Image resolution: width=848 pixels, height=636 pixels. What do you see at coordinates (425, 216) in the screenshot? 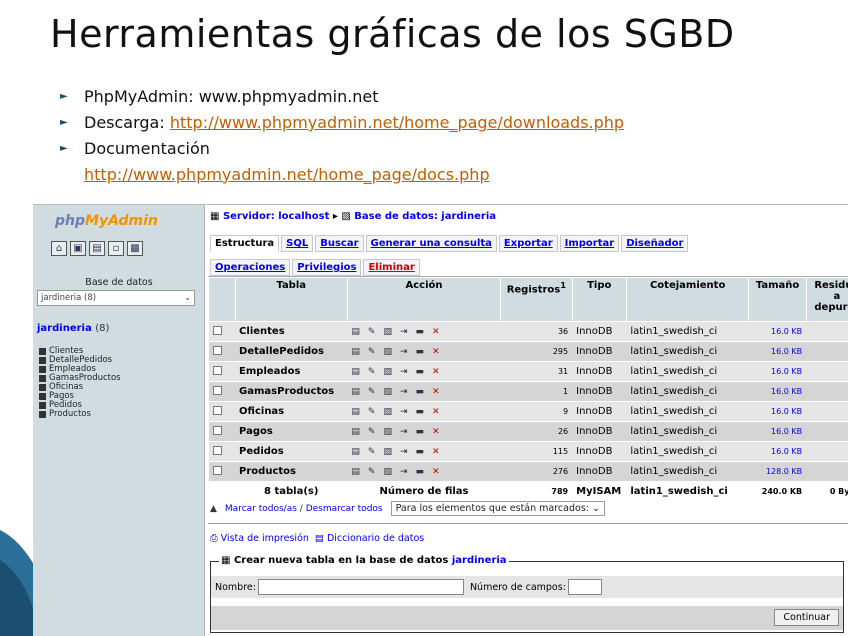
I see `crumb-database: Base de datos: jardineria` at bounding box center [425, 216].